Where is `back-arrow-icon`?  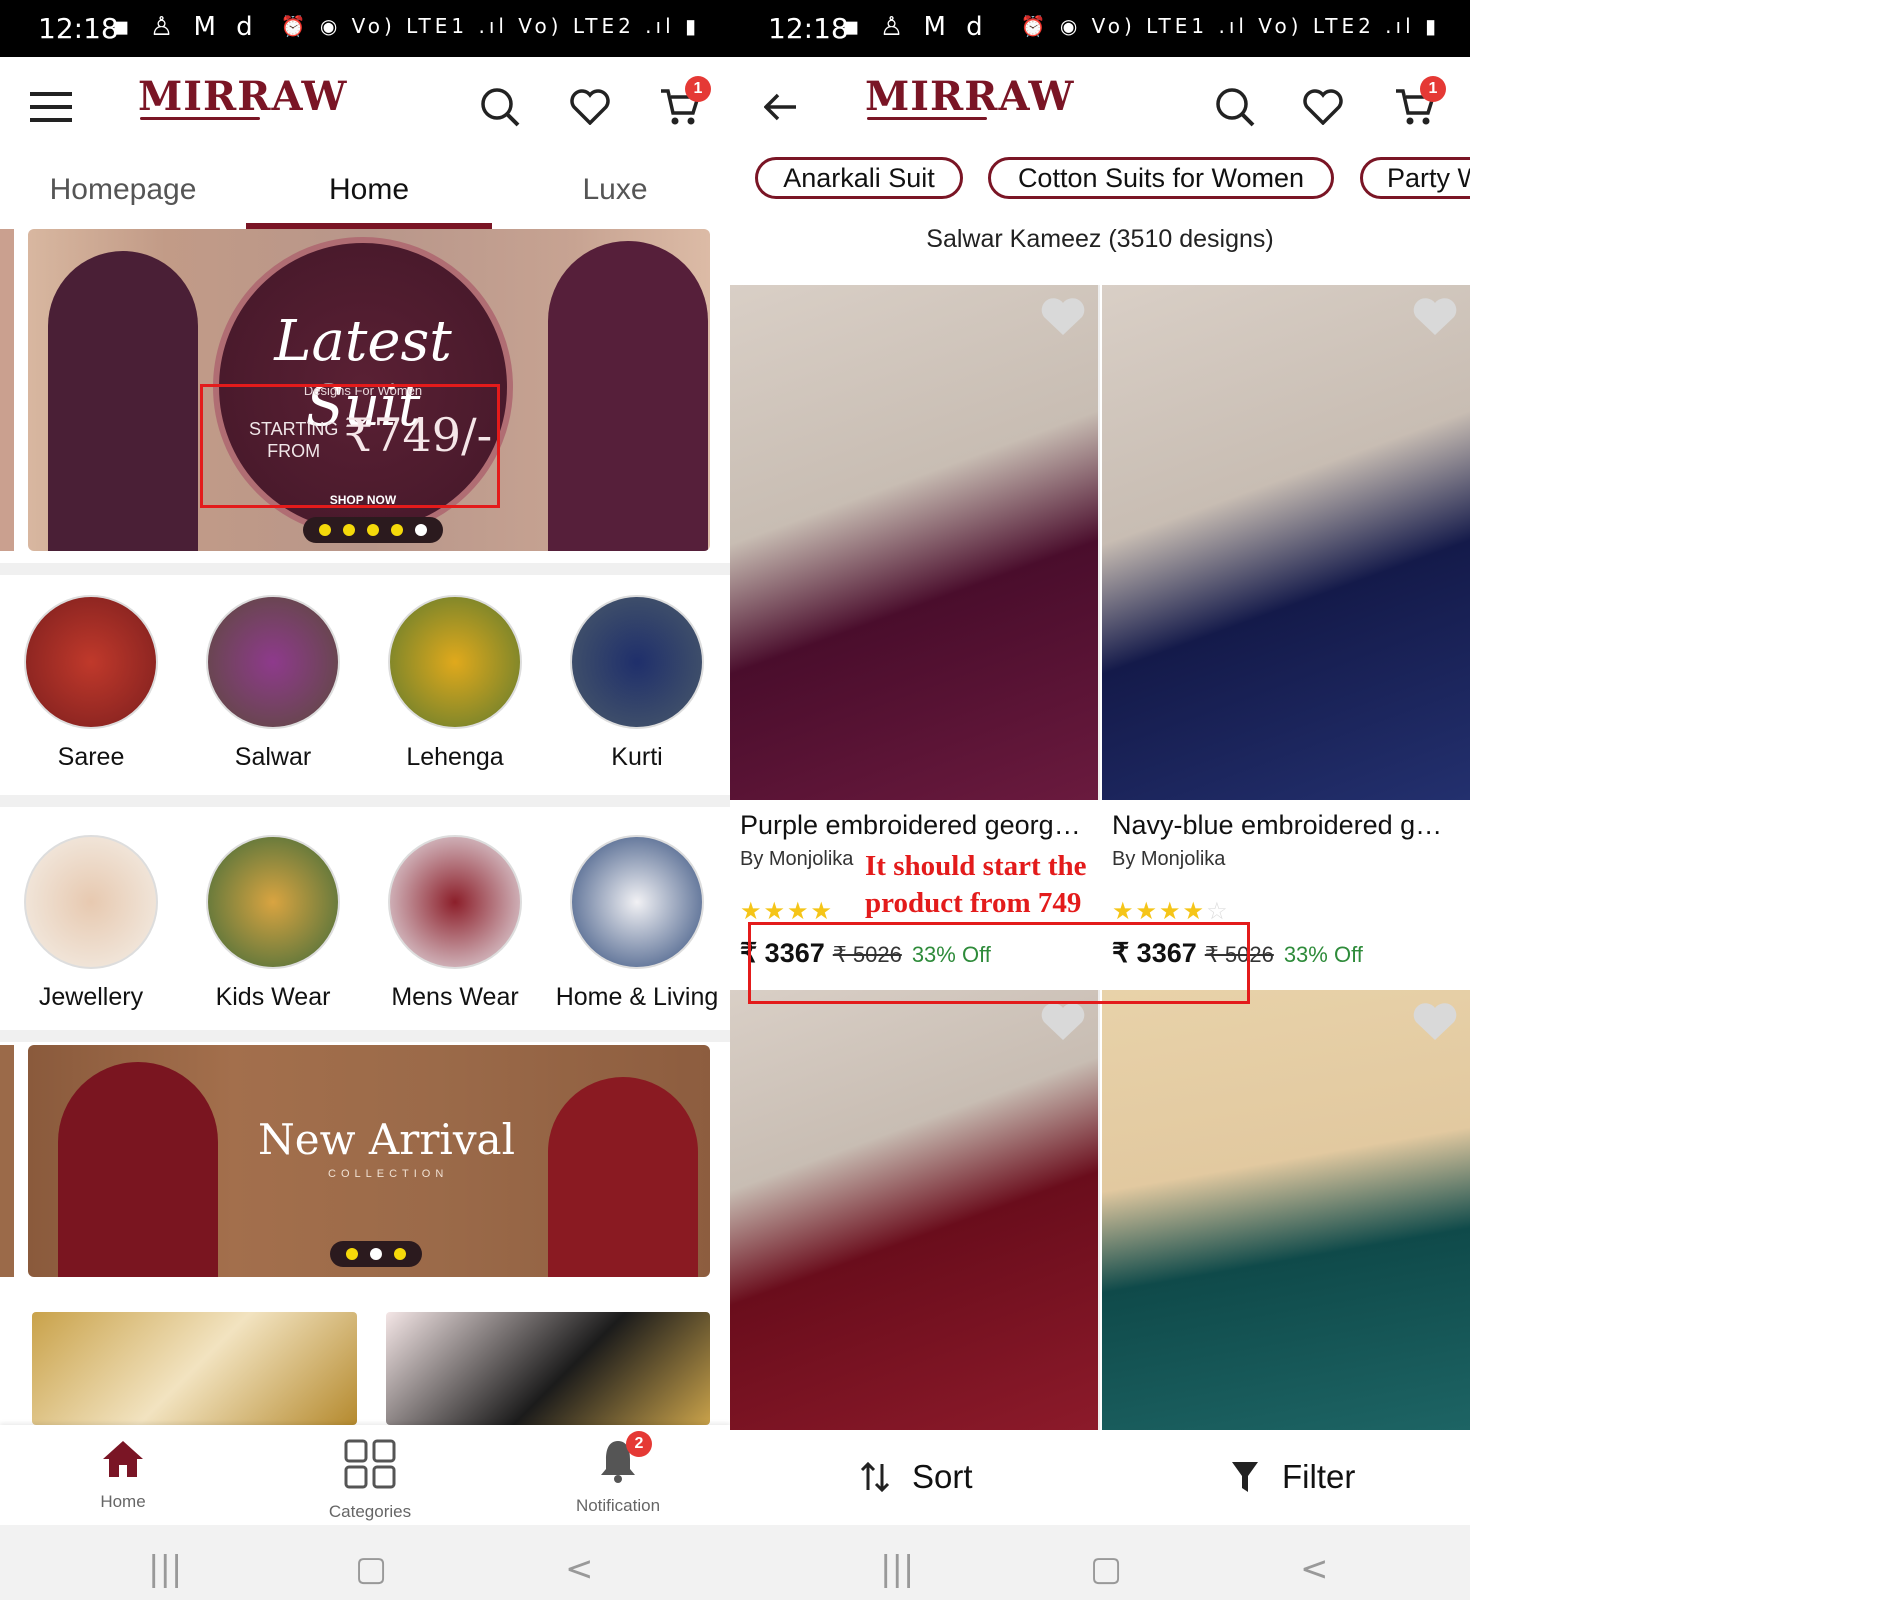 back-arrow-icon is located at coordinates (781, 107).